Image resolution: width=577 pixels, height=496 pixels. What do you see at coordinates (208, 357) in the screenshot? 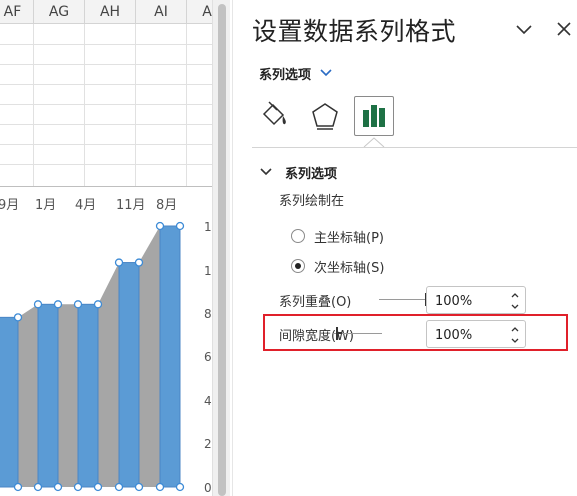
I see `axis-tick-label: 6` at bounding box center [208, 357].